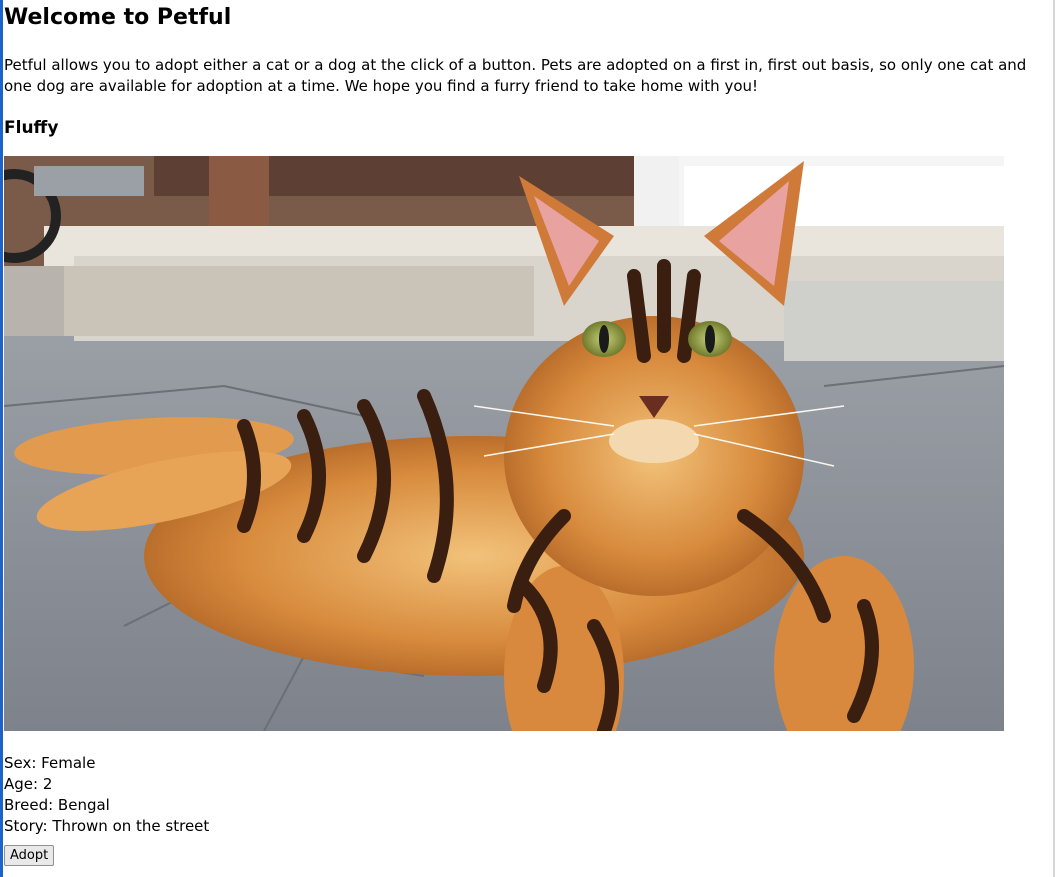 This screenshot has width=1055, height=877. I want to click on pet-name: Fluffy, so click(31, 128).